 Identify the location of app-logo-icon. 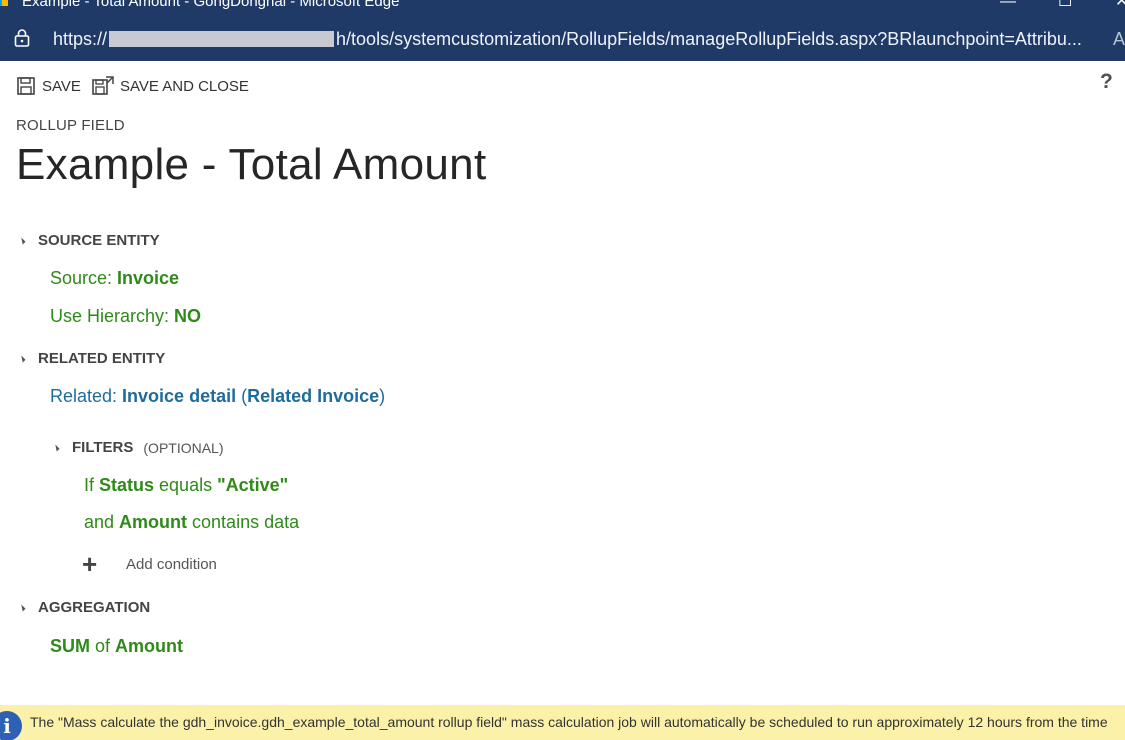
(4, 3).